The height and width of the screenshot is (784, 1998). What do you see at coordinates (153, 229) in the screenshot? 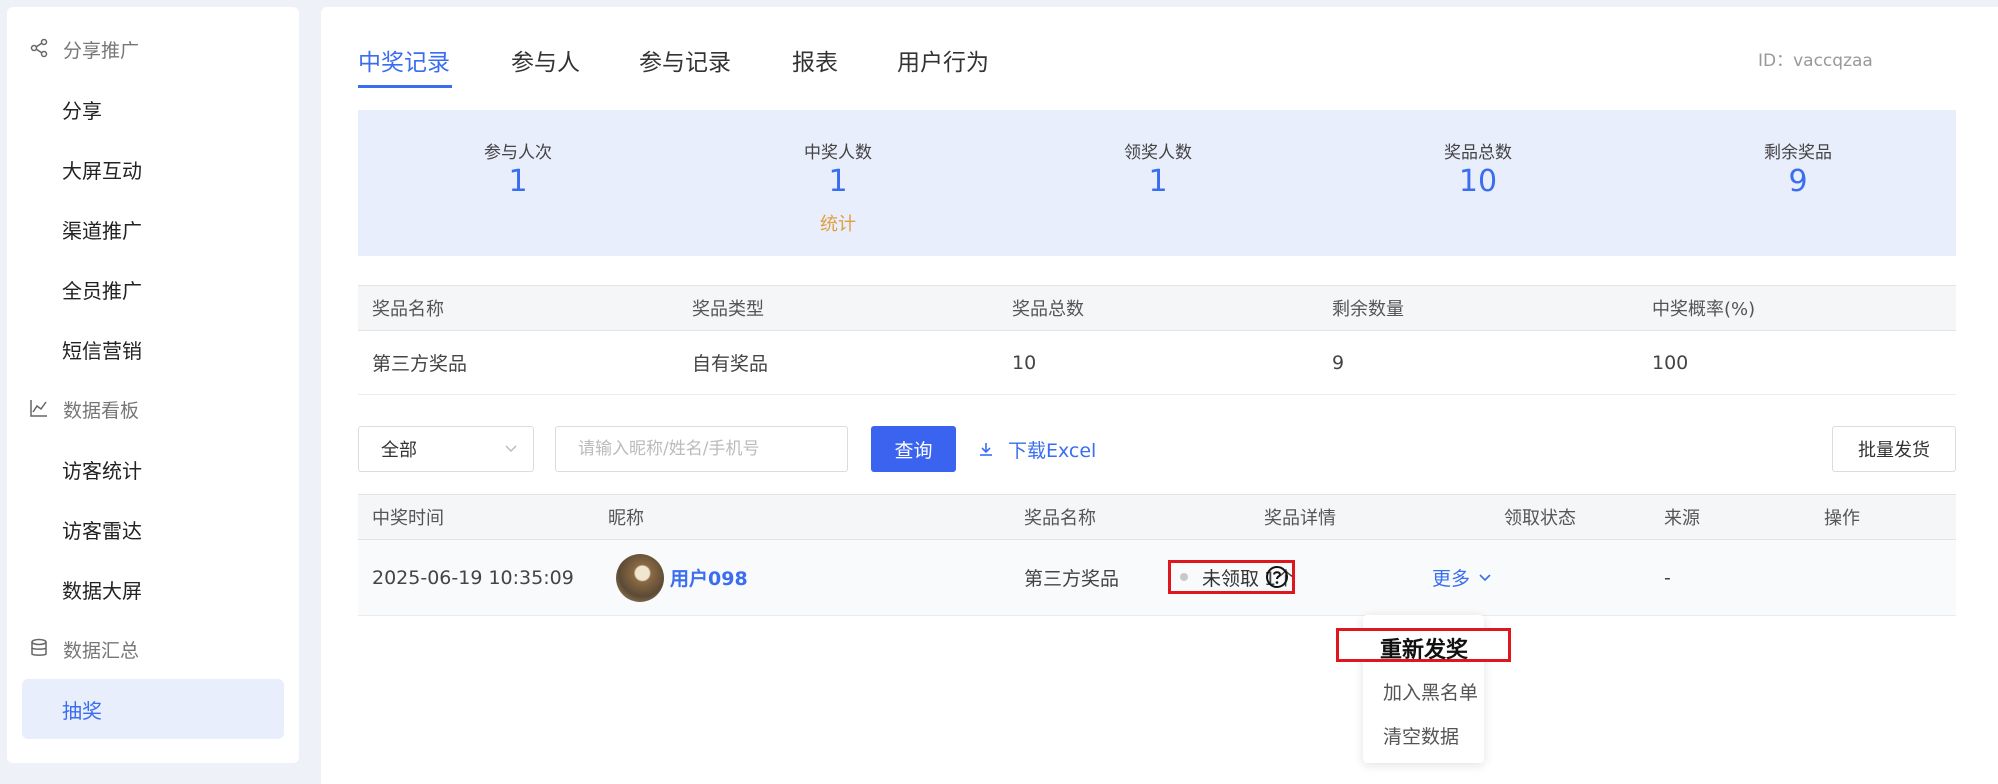
I see `sidebar-item-channel-promotion: 渠道推广` at bounding box center [153, 229].